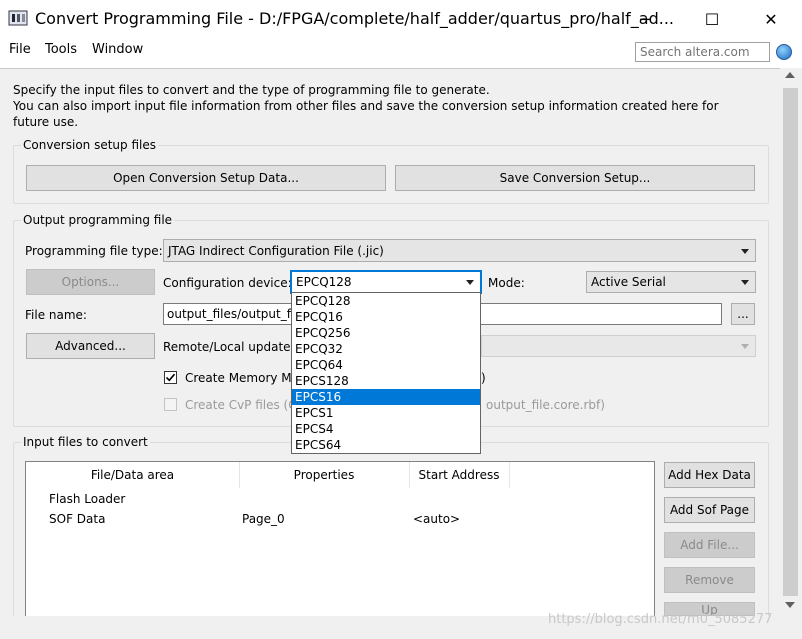 This screenshot has width=802, height=639. I want to click on dropdown-option-epcq64: EPCQ64, so click(386, 365).